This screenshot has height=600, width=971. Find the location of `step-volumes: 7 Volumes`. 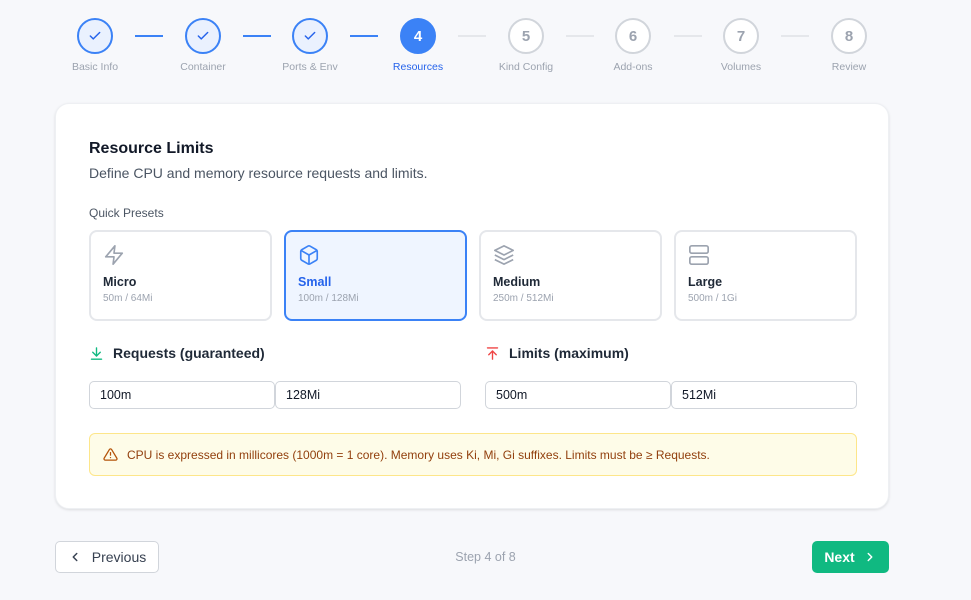

step-volumes: 7 Volumes is located at coordinates (741, 45).